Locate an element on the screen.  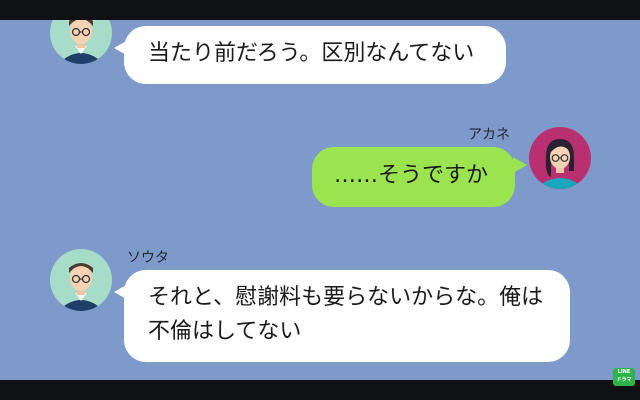
sender-name-akane: アカネ is located at coordinates (489, 135).